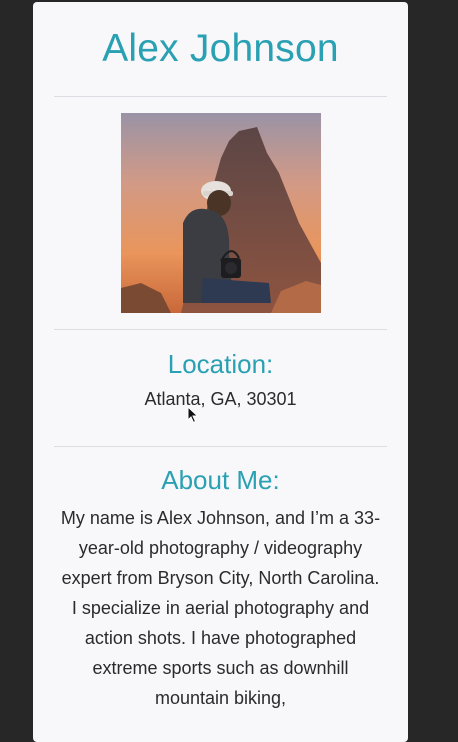  What do you see at coordinates (220, 364) in the screenshot?
I see `location-title: Location:` at bounding box center [220, 364].